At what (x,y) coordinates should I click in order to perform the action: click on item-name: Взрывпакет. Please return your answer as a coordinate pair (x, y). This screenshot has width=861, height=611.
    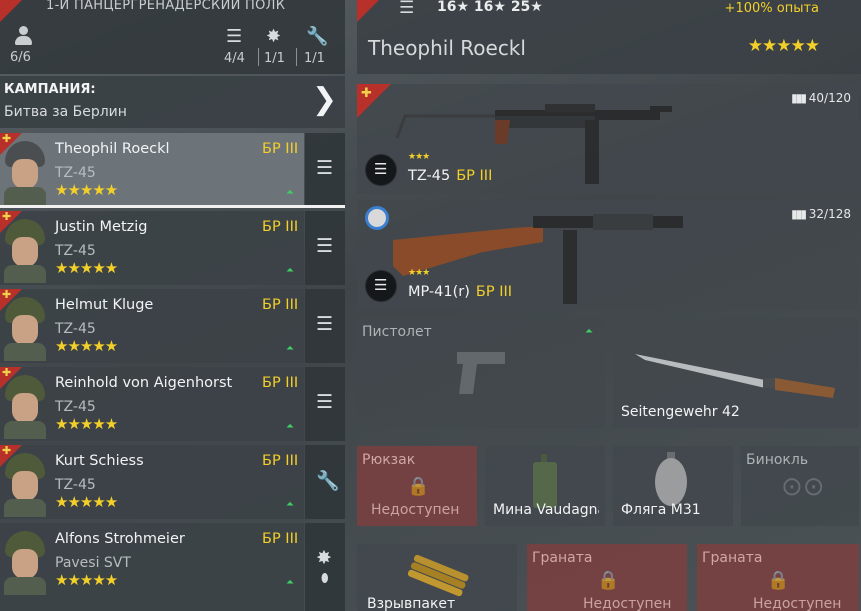
    Looking at the image, I should click on (411, 603).